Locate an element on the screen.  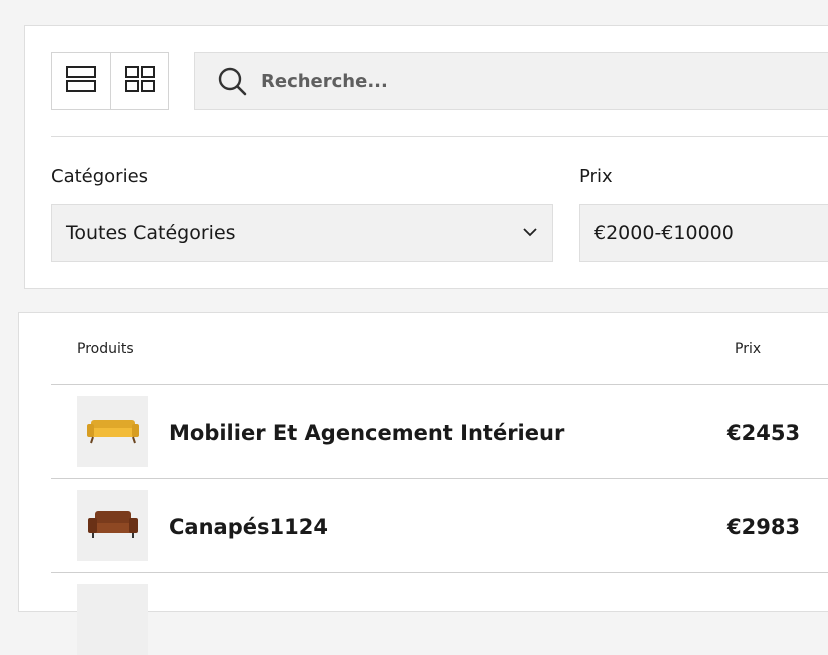
product-name: Mobilier Et Agencement Intérieur is located at coordinates (366, 433).